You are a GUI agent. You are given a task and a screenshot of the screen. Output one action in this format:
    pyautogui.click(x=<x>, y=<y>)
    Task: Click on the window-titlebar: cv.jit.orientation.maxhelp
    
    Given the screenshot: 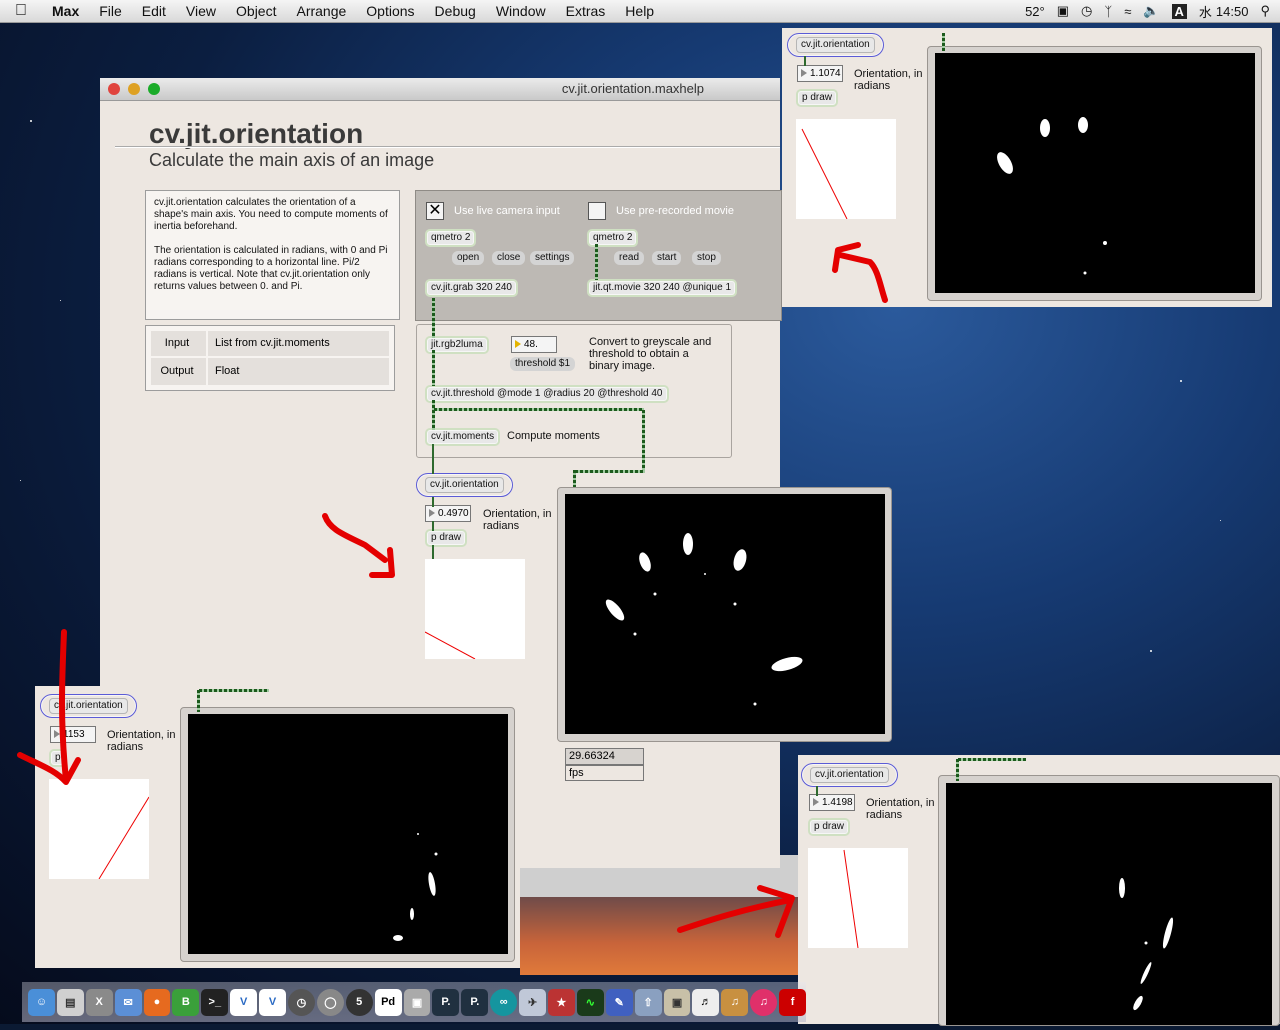 What is the action you would take?
    pyautogui.click(x=440, y=89)
    